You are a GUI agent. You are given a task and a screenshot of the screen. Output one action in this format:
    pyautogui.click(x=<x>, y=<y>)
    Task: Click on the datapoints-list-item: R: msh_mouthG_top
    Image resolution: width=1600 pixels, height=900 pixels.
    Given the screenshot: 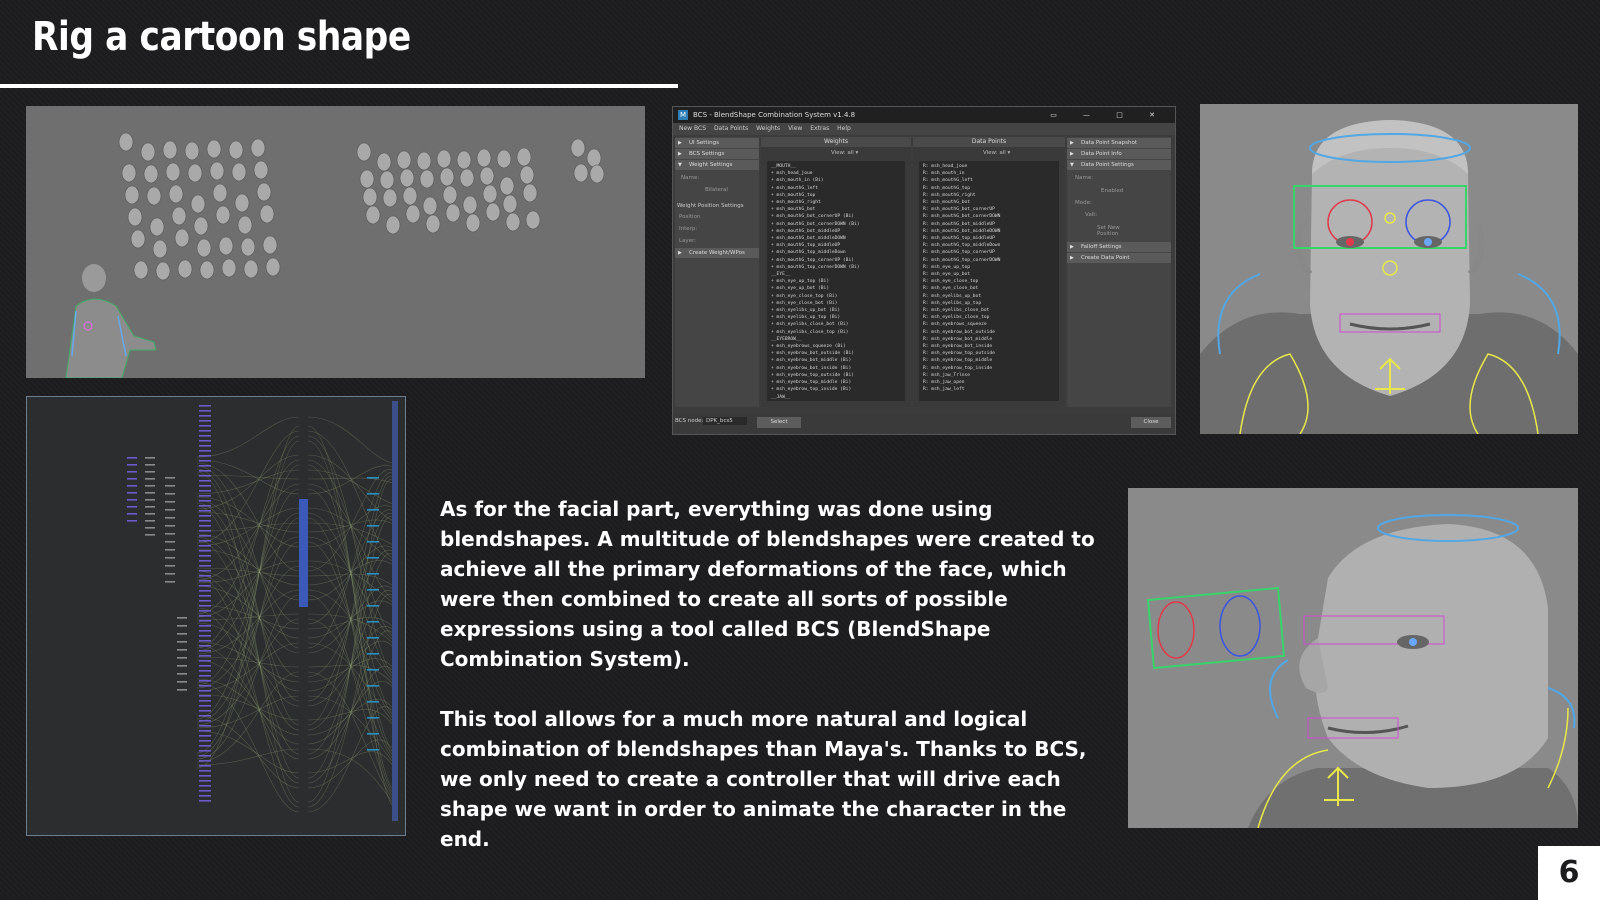 What is the action you would take?
    pyautogui.click(x=989, y=188)
    